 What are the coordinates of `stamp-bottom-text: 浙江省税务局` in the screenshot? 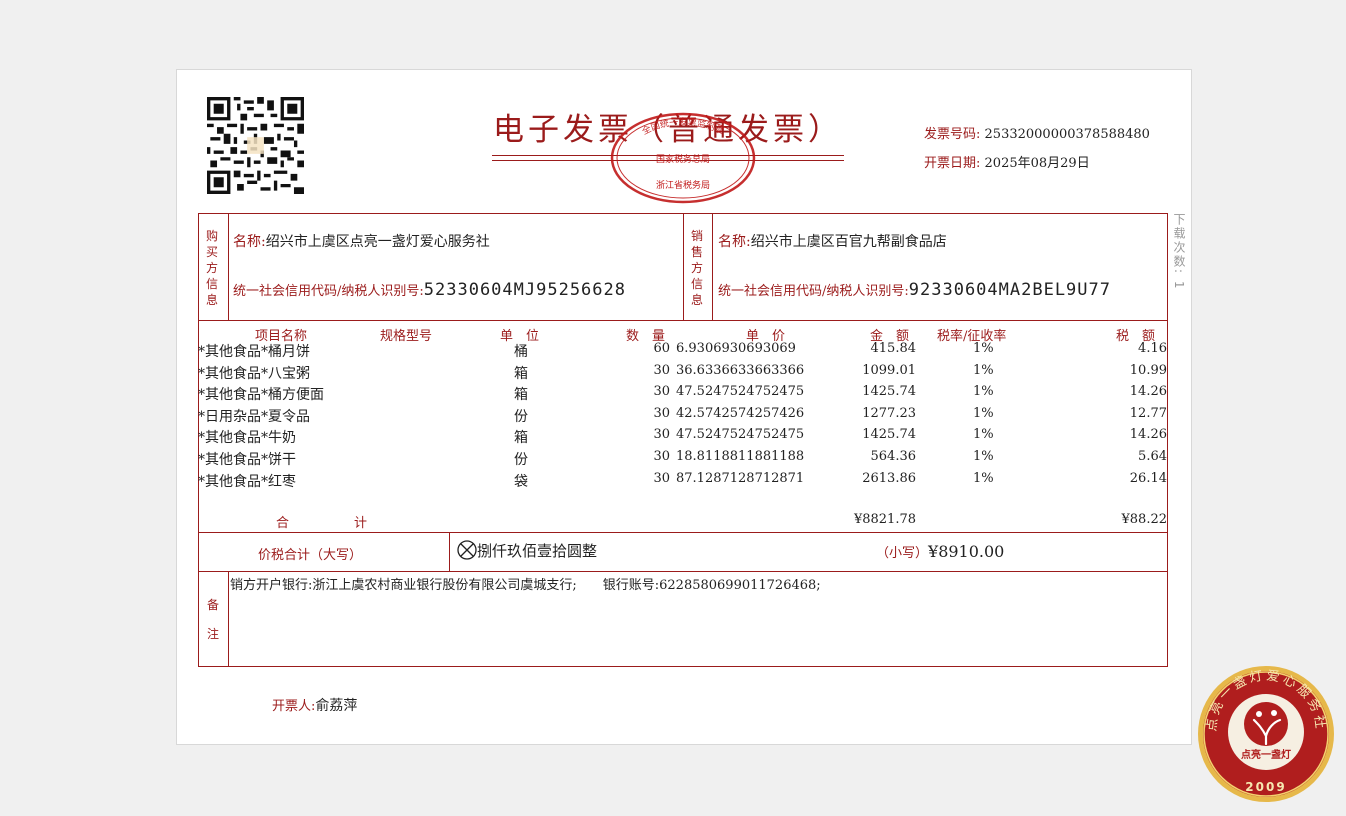 It's located at (683, 185).